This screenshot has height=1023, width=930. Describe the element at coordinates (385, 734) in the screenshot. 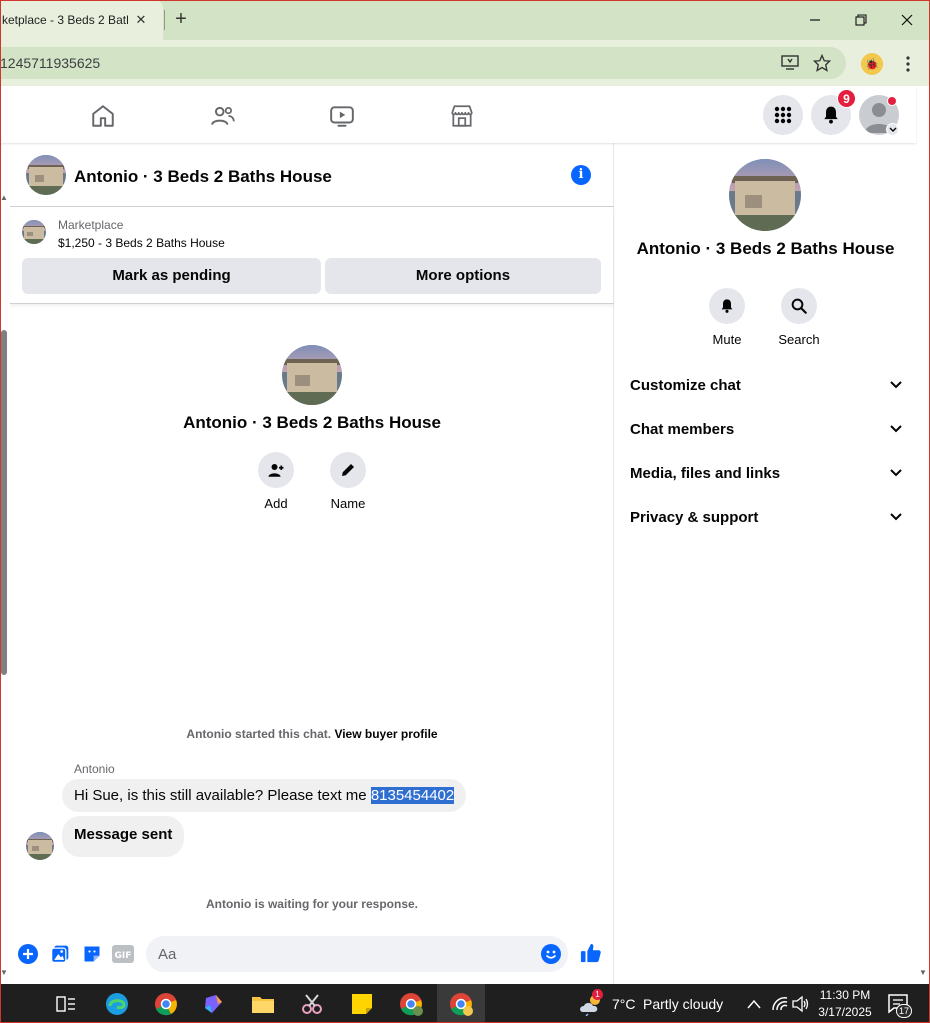

I see `view-buyer-profile-link: View buyer profile` at that location.